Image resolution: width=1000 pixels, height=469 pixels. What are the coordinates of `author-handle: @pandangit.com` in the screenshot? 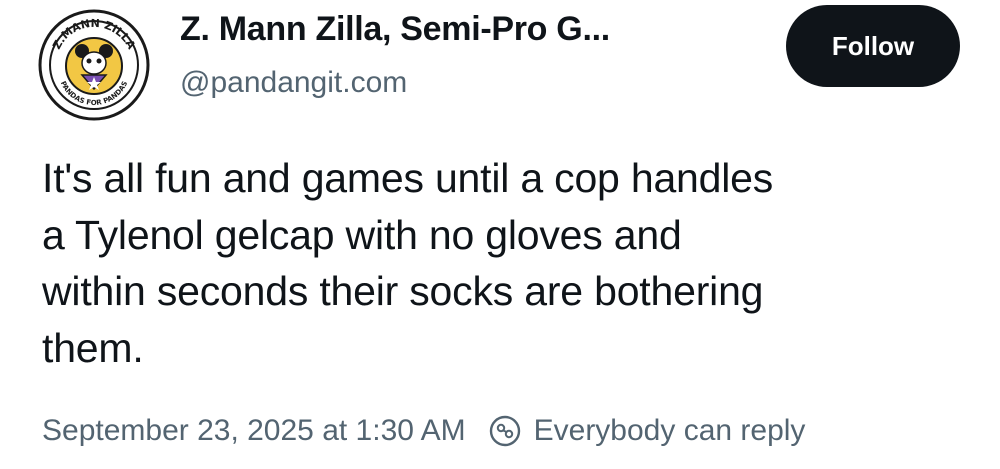 It's located at (293, 83).